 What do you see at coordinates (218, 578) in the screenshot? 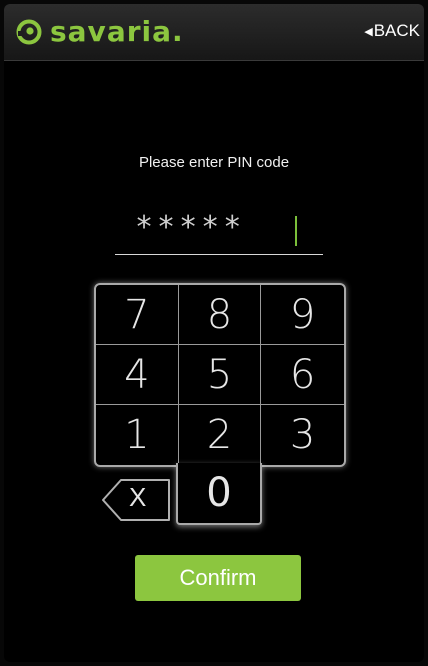
I see `confirm-button: Confirm` at bounding box center [218, 578].